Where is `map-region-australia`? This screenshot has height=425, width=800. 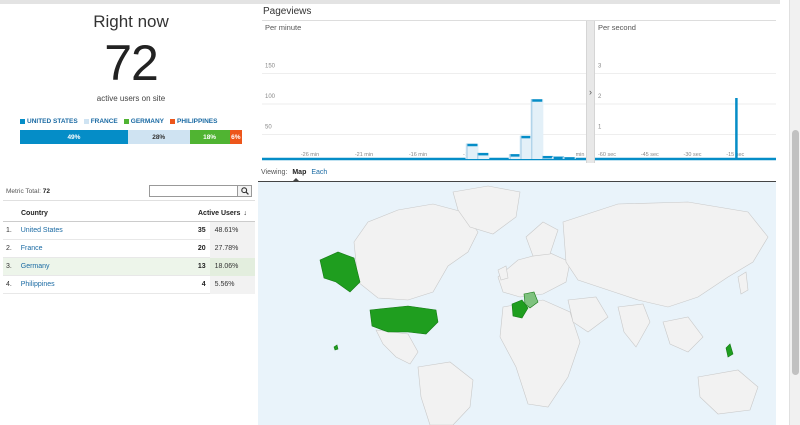 map-region-australia is located at coordinates (728, 392).